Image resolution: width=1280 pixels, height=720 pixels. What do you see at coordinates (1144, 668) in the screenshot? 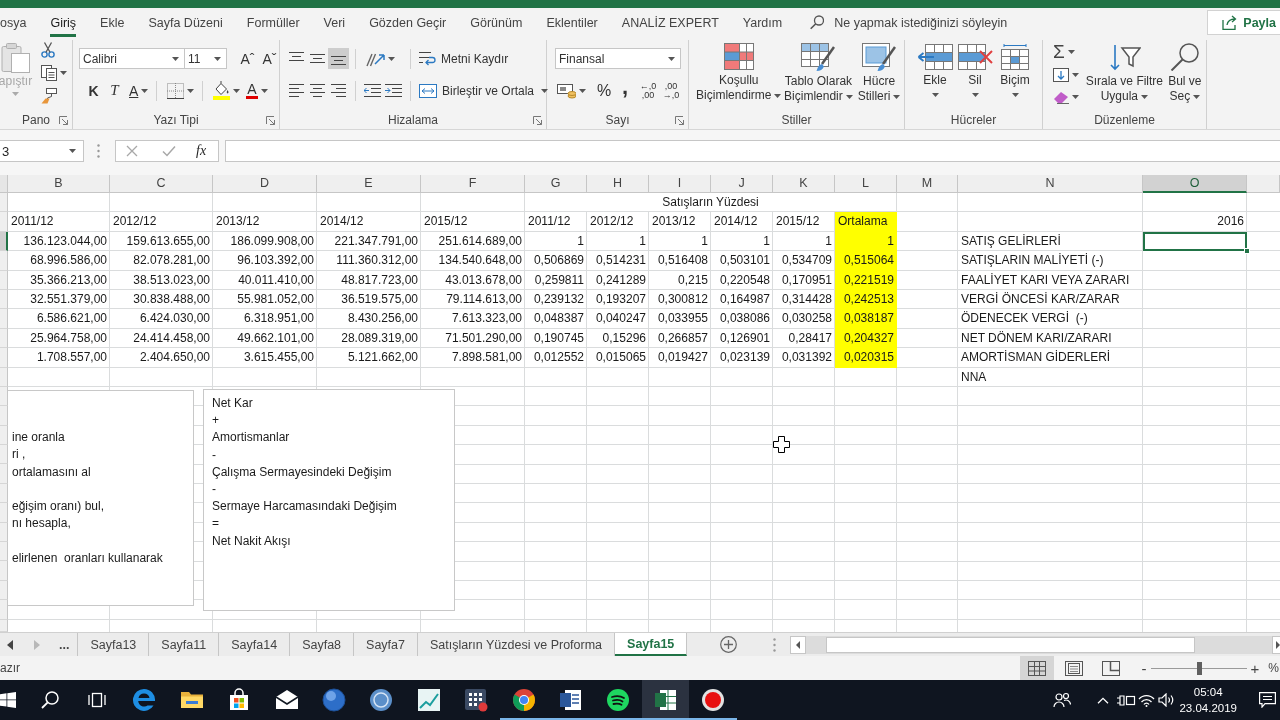
I see `zoom-out-button: -` at bounding box center [1144, 668].